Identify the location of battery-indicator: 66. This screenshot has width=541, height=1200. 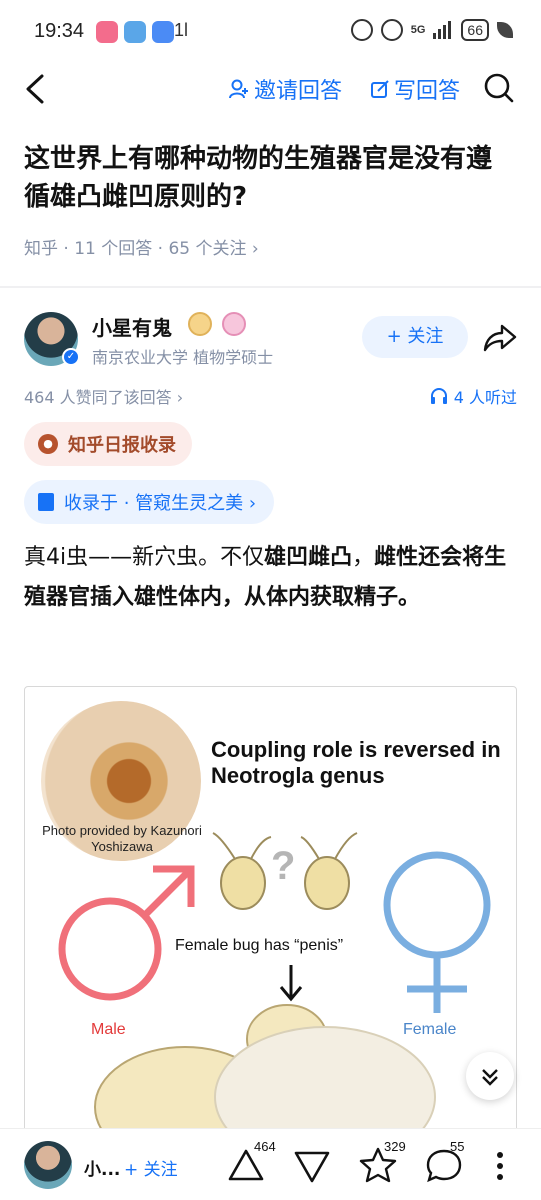
(475, 30).